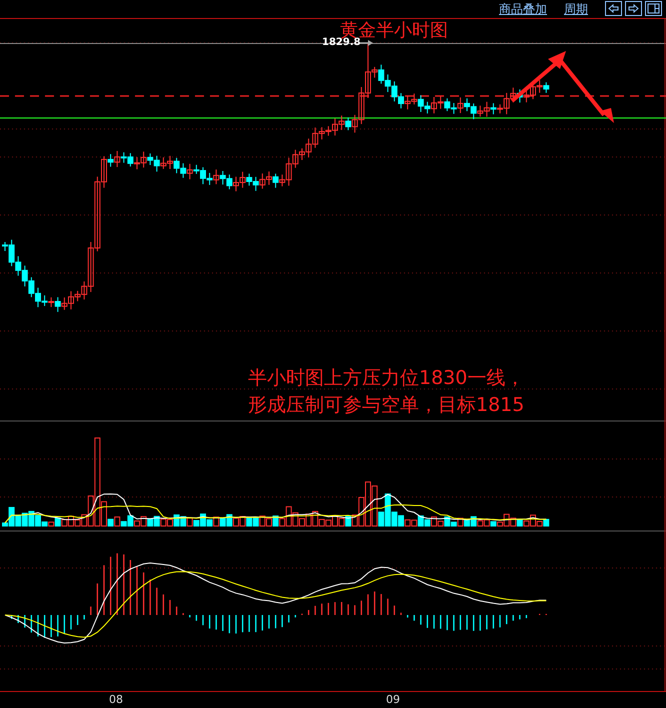 The height and width of the screenshot is (708, 666). What do you see at coordinates (116, 699) in the screenshot?
I see `axis-label: 08` at bounding box center [116, 699].